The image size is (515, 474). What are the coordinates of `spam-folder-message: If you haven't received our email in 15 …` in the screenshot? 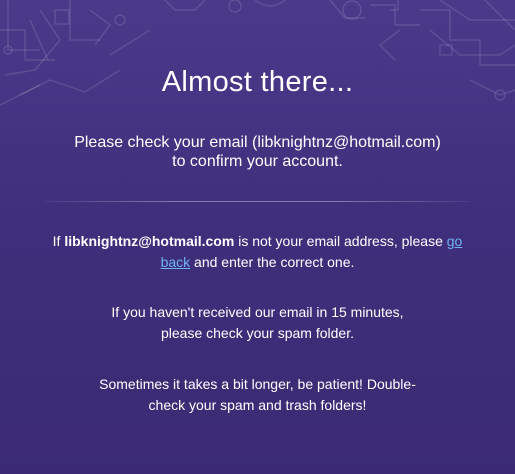 It's located at (257, 323).